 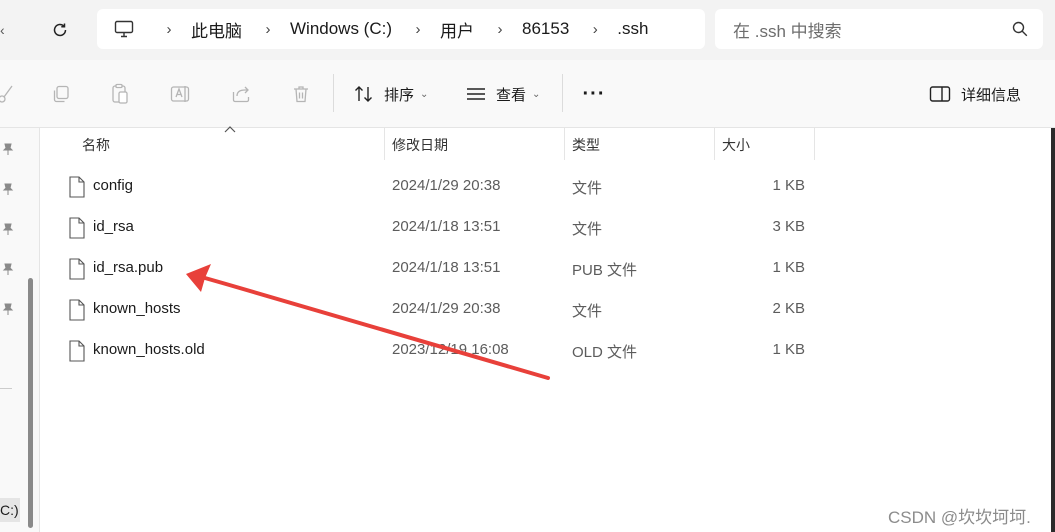 I want to click on share-icon, so click(x=241, y=94).